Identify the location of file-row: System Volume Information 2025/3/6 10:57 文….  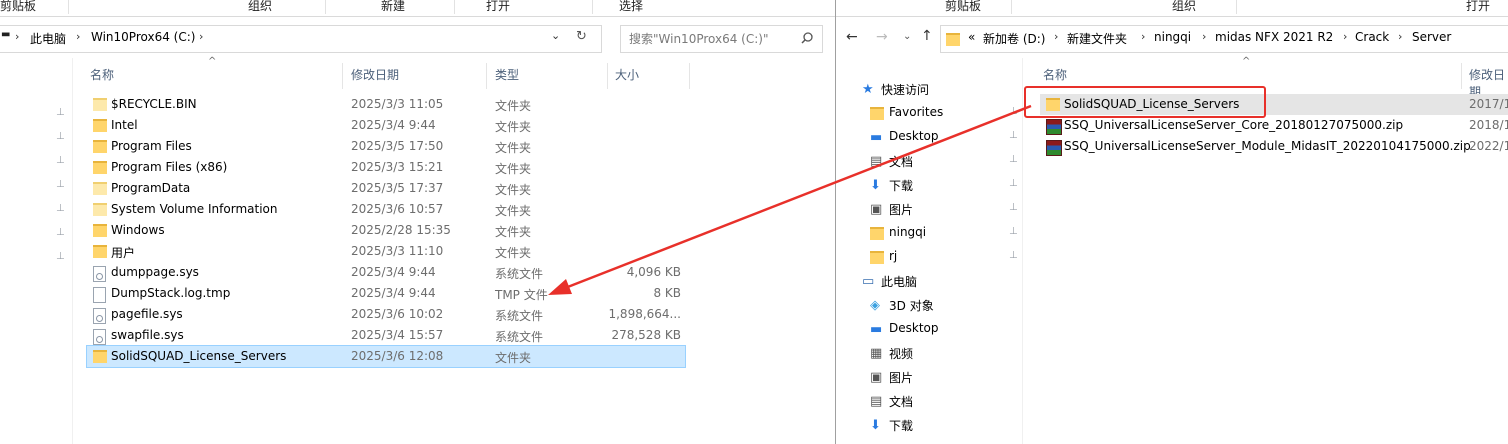
(386, 209).